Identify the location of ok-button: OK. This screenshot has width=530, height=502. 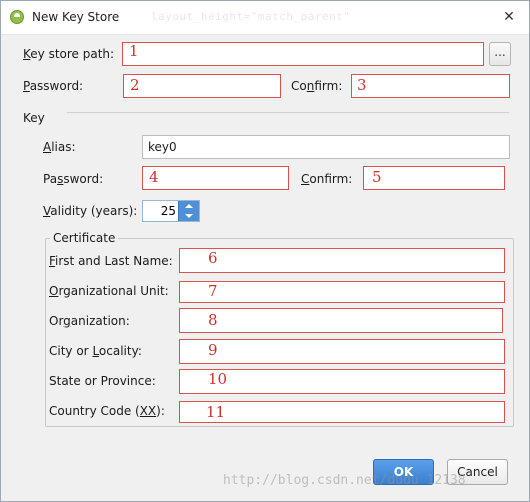
(403, 472).